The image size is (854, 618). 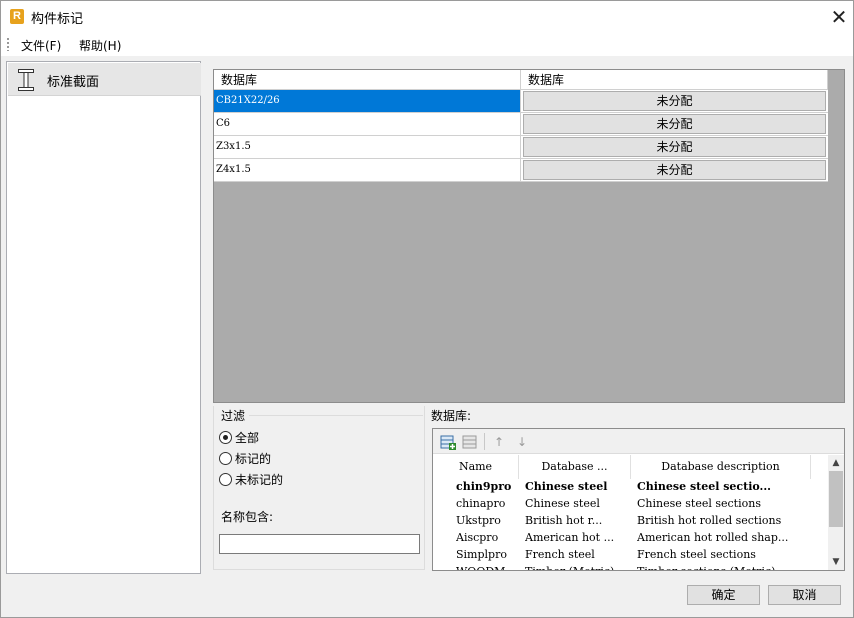 I want to click on database-label: 数据库:, so click(x=451, y=416).